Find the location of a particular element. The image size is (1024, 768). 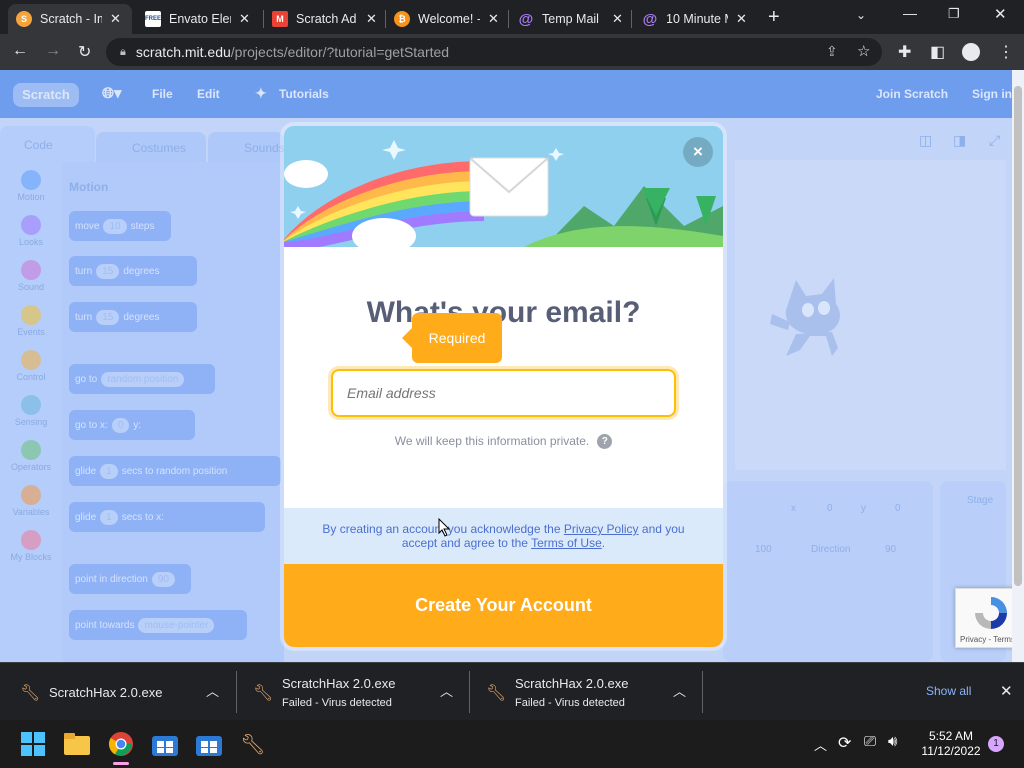

motion-block: glide 1 secs to x: is located at coordinates (167, 517).